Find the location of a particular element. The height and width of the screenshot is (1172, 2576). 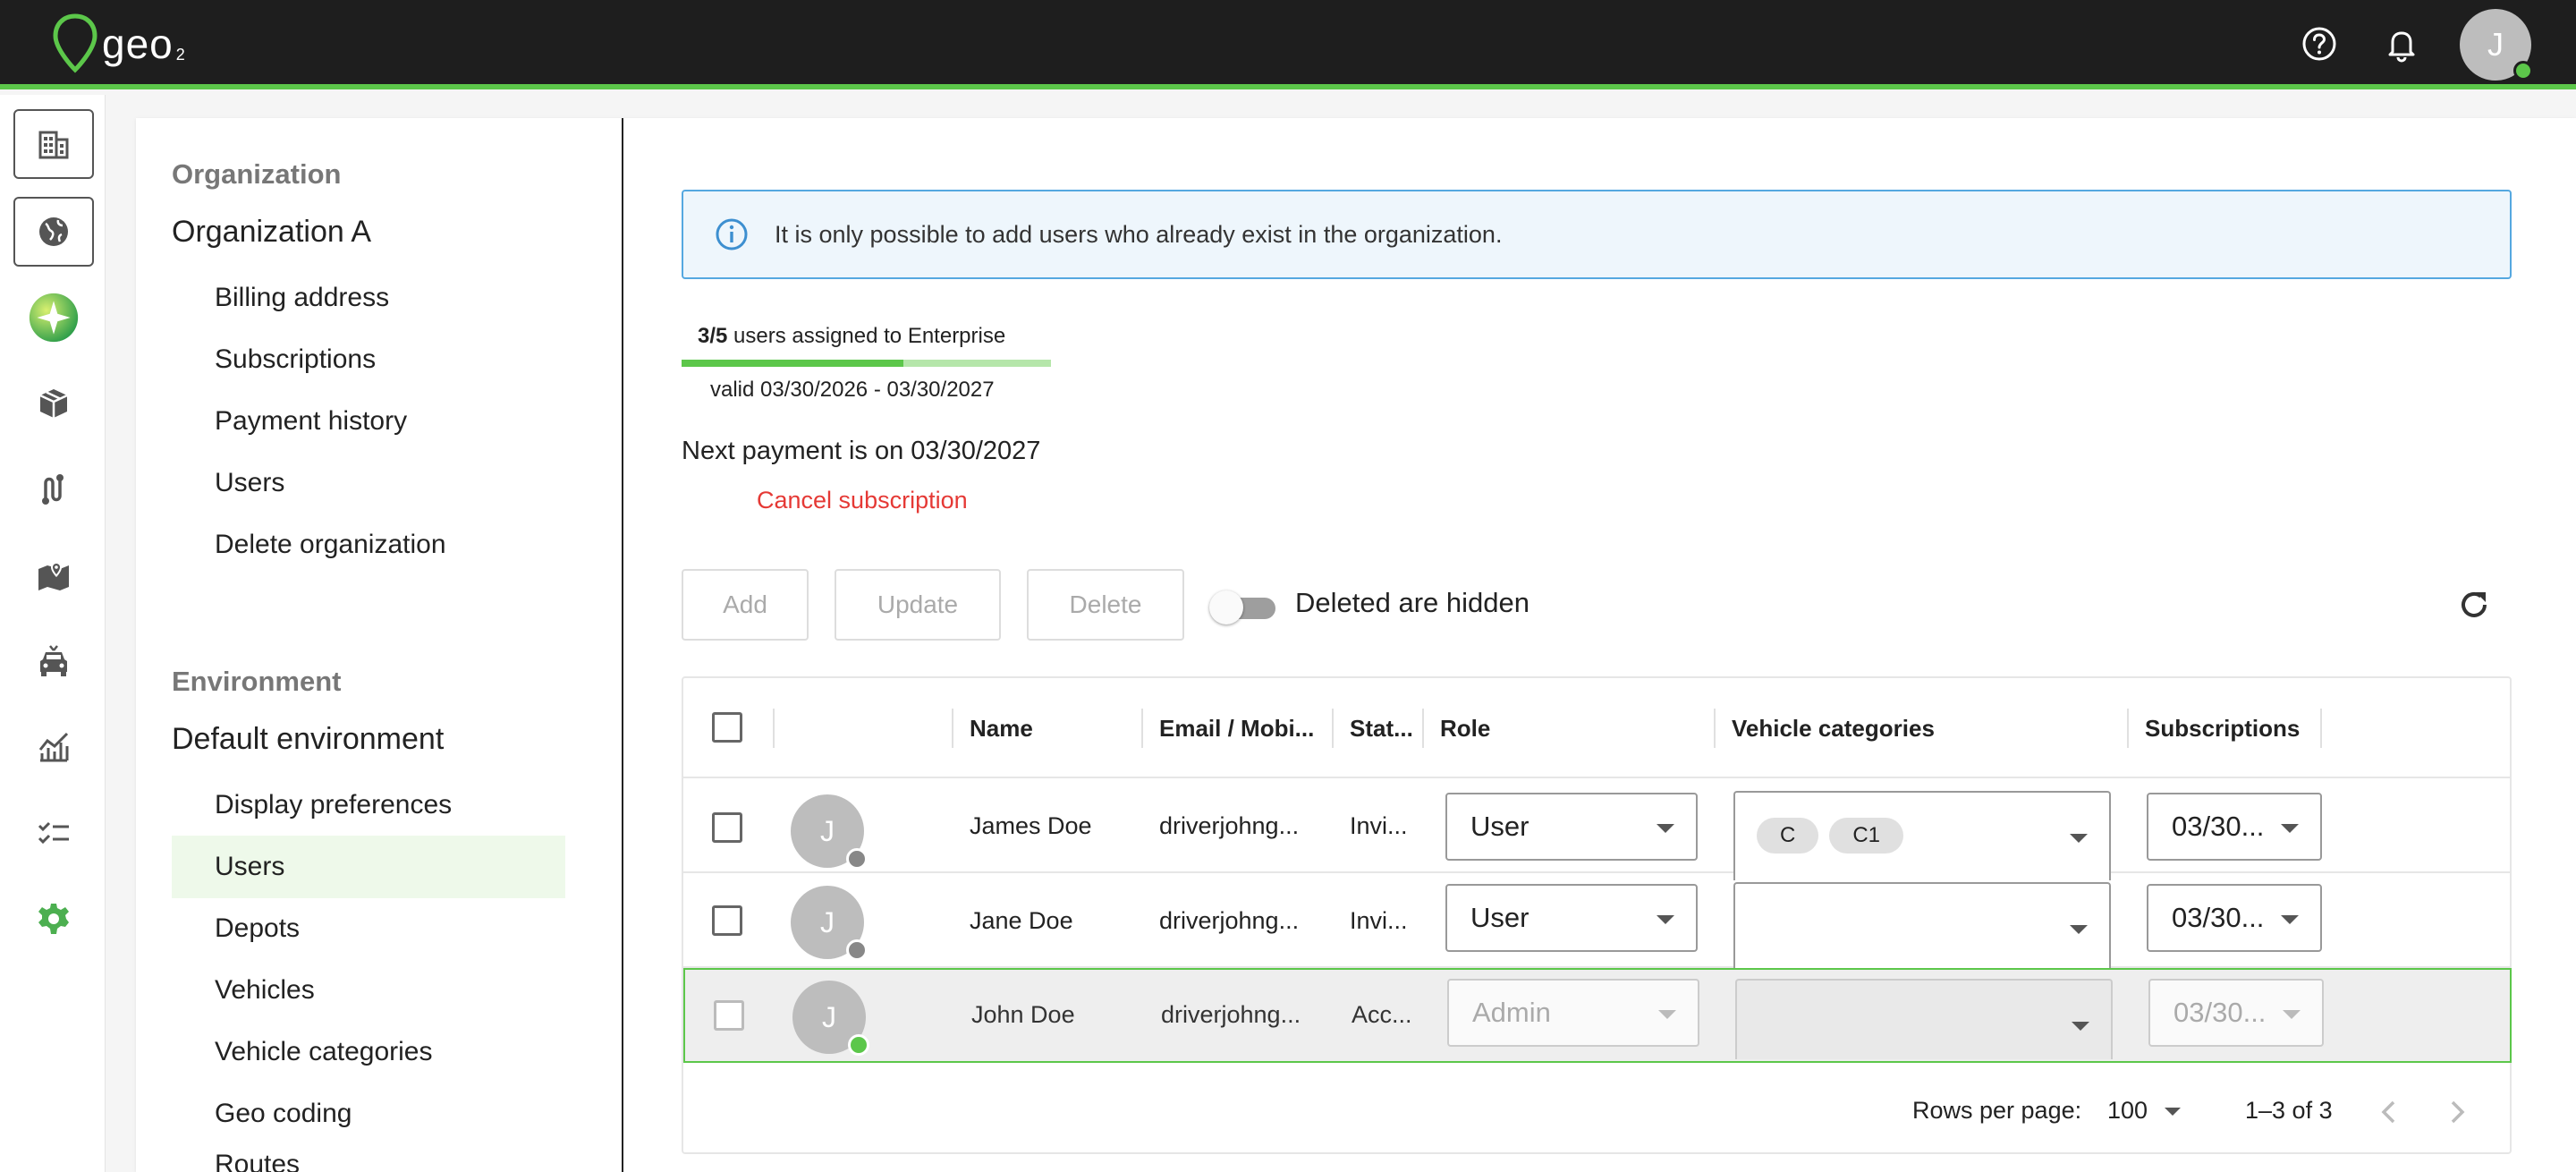

user-avatar: J is located at coordinates (2496, 45).